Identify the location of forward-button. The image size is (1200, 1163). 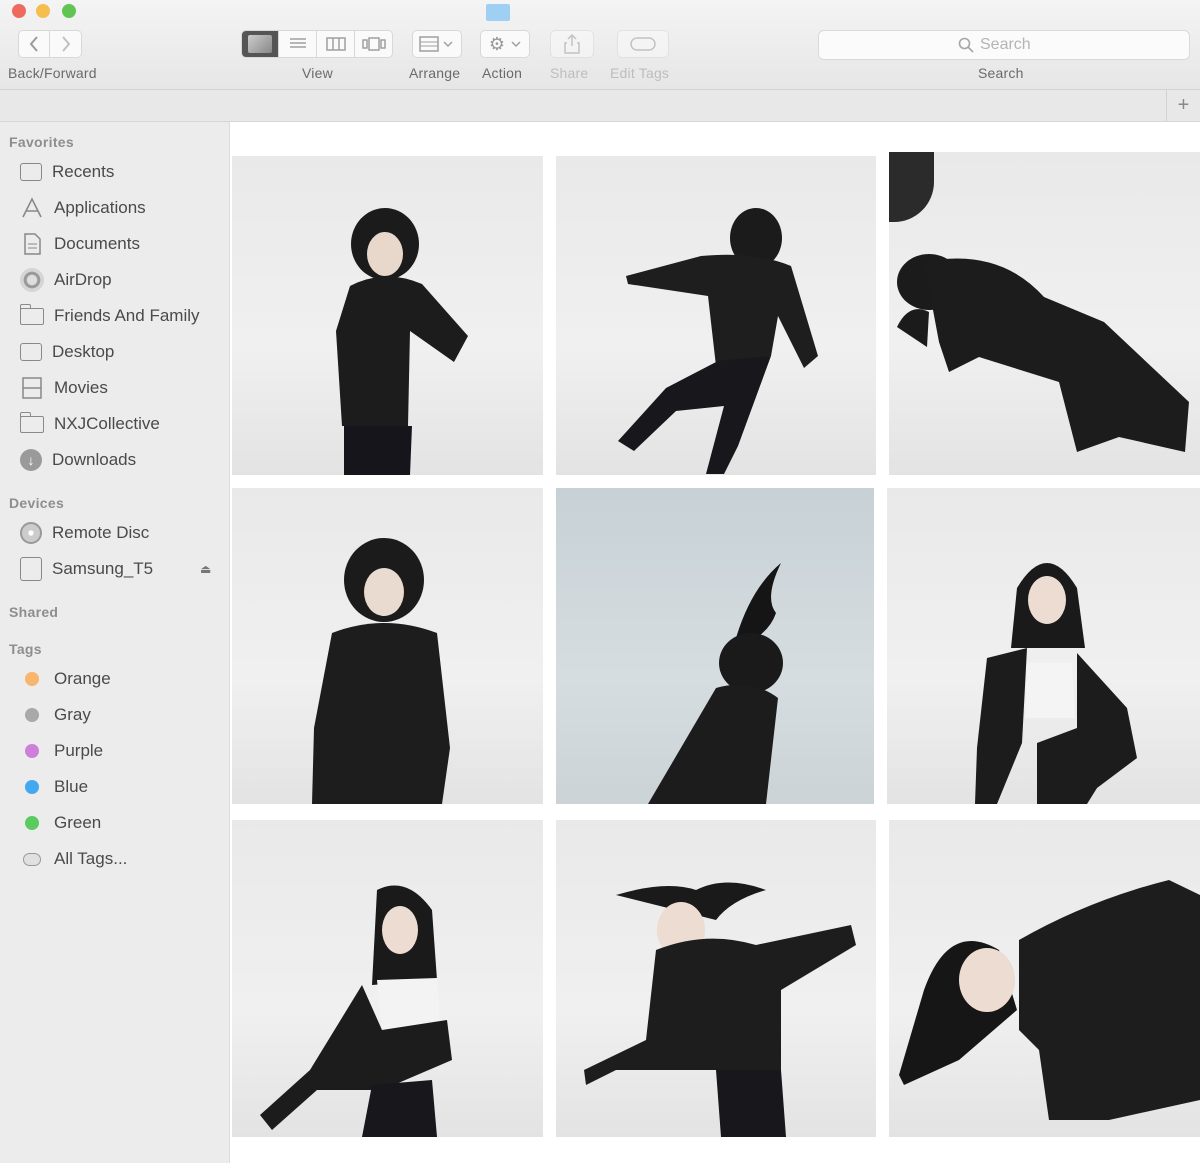
(66, 44).